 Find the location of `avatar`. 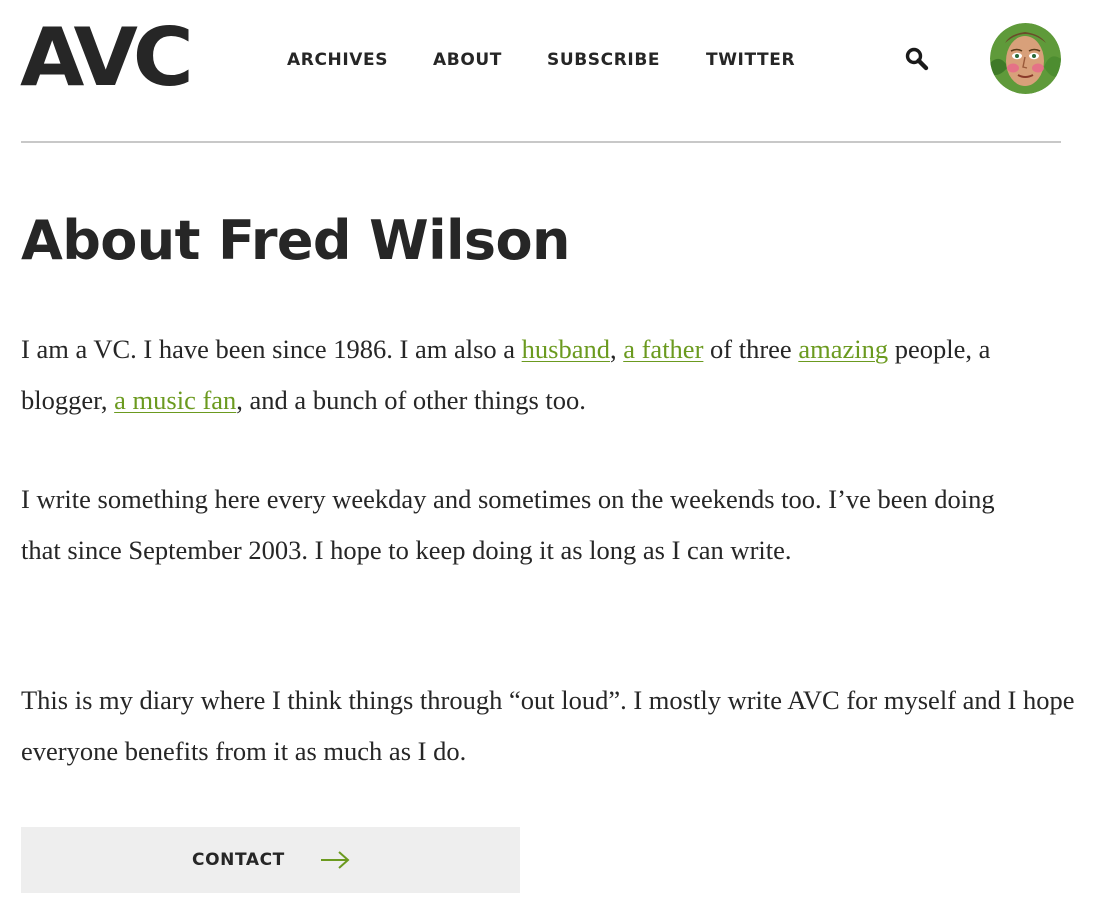

avatar is located at coordinates (1025, 58).